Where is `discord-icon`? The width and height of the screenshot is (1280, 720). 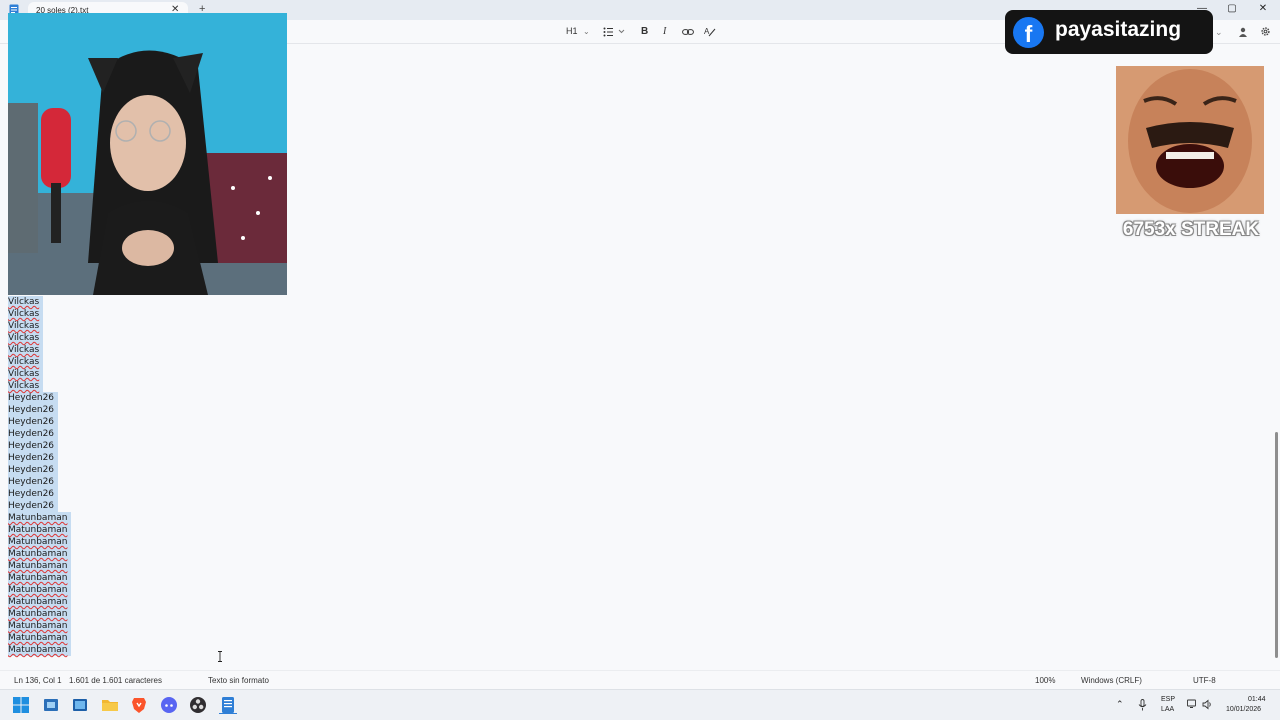 discord-icon is located at coordinates (169, 705).